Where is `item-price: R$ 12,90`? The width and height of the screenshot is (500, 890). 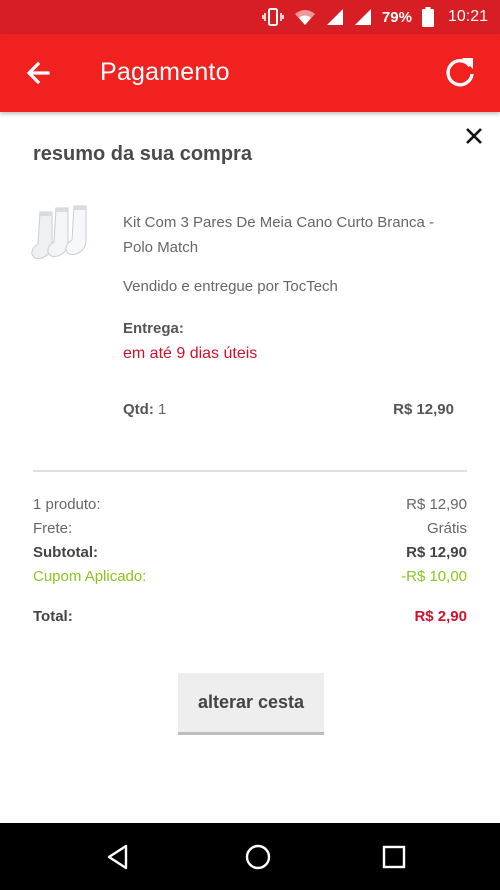
item-price: R$ 12,90 is located at coordinates (423, 409).